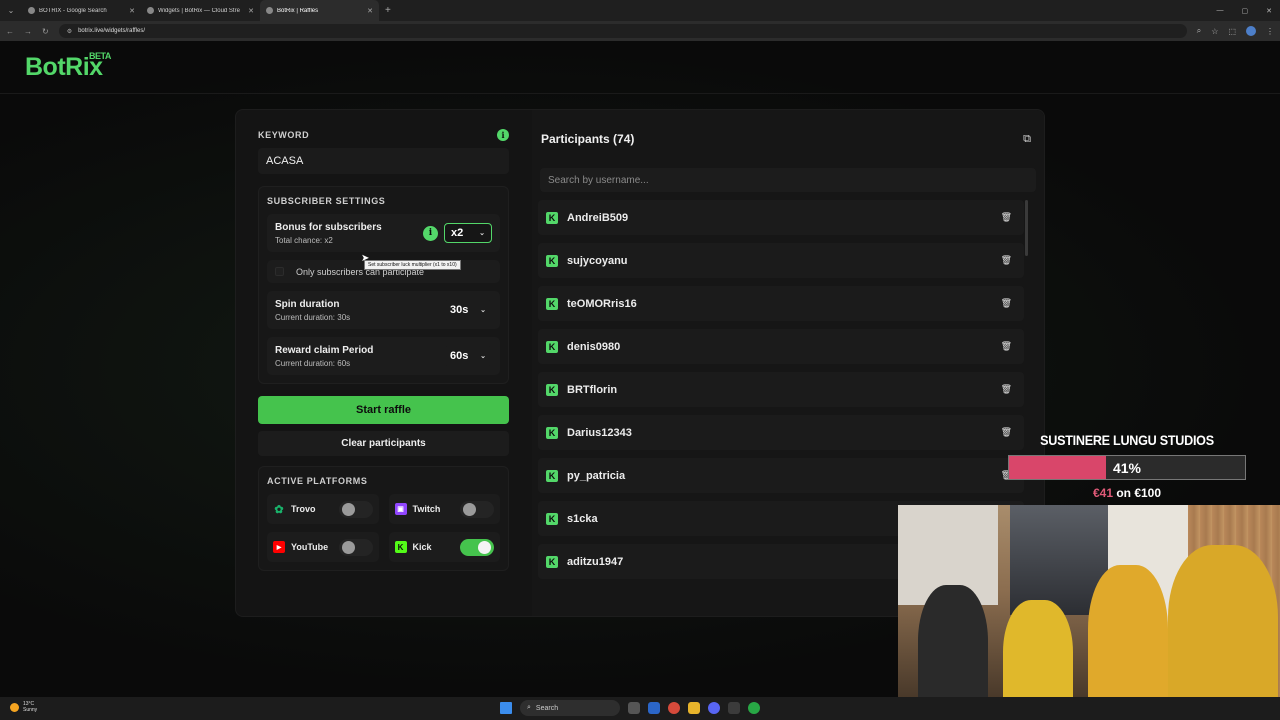 The height and width of the screenshot is (720, 1280). I want to click on goal-progress-bar: 41%, so click(1127, 467).